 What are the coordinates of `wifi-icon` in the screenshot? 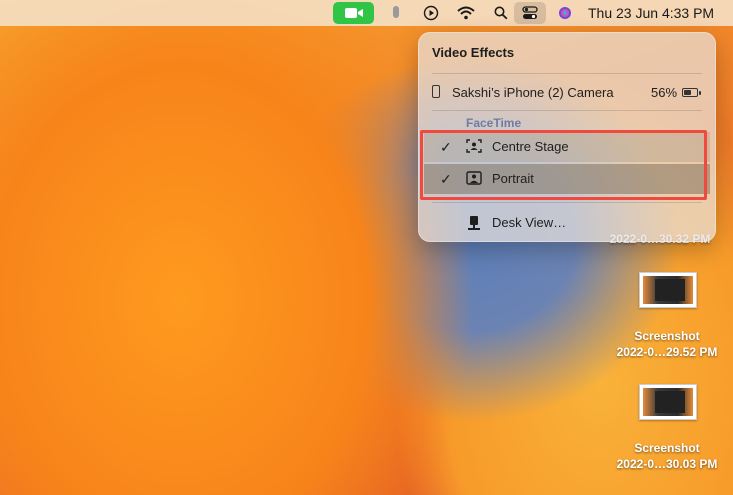 It's located at (466, 13).